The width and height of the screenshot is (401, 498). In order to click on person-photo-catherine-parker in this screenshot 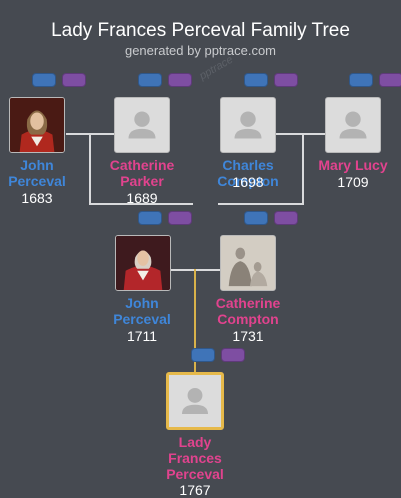, I will do `click(142, 125)`.